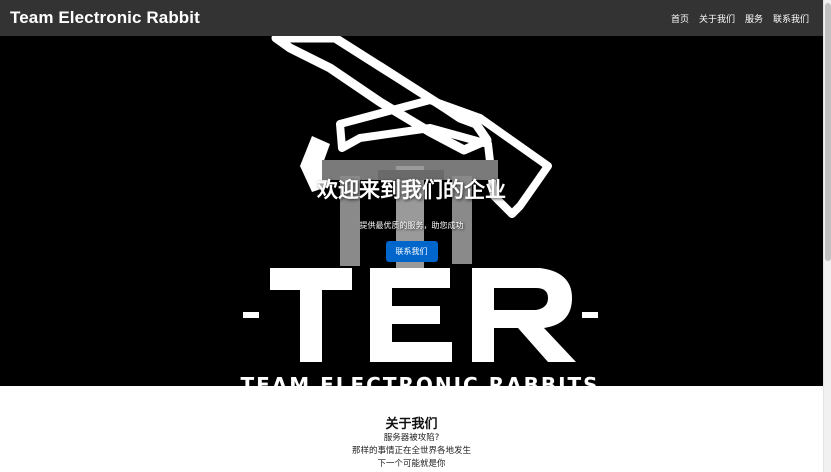 This screenshot has width=831, height=472. What do you see at coordinates (410, 278) in the screenshot?
I see `logo-letter-e-top` at bounding box center [410, 278].